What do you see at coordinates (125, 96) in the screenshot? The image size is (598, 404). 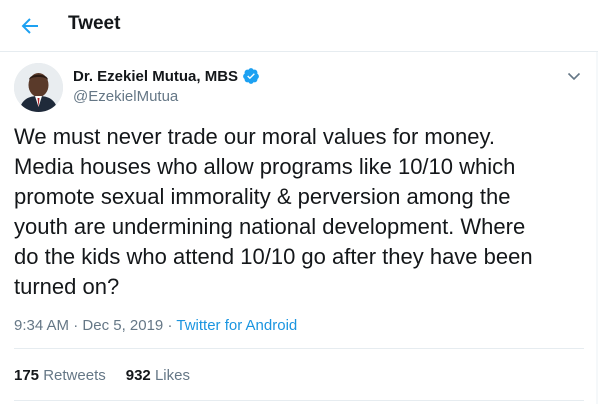 I see `author-handle: @EzekielMutua` at bounding box center [125, 96].